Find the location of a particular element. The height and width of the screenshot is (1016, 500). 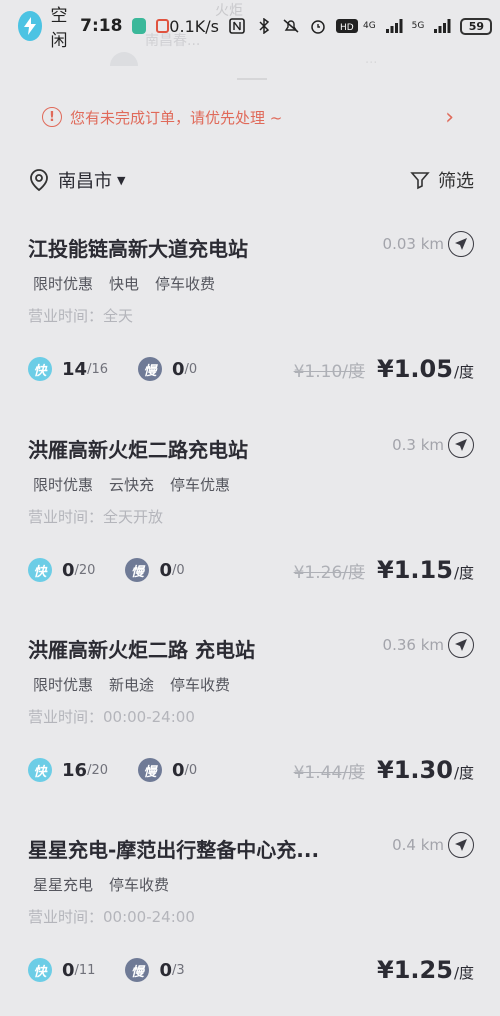

signal-4g-label: 4G is located at coordinates (369, 26).